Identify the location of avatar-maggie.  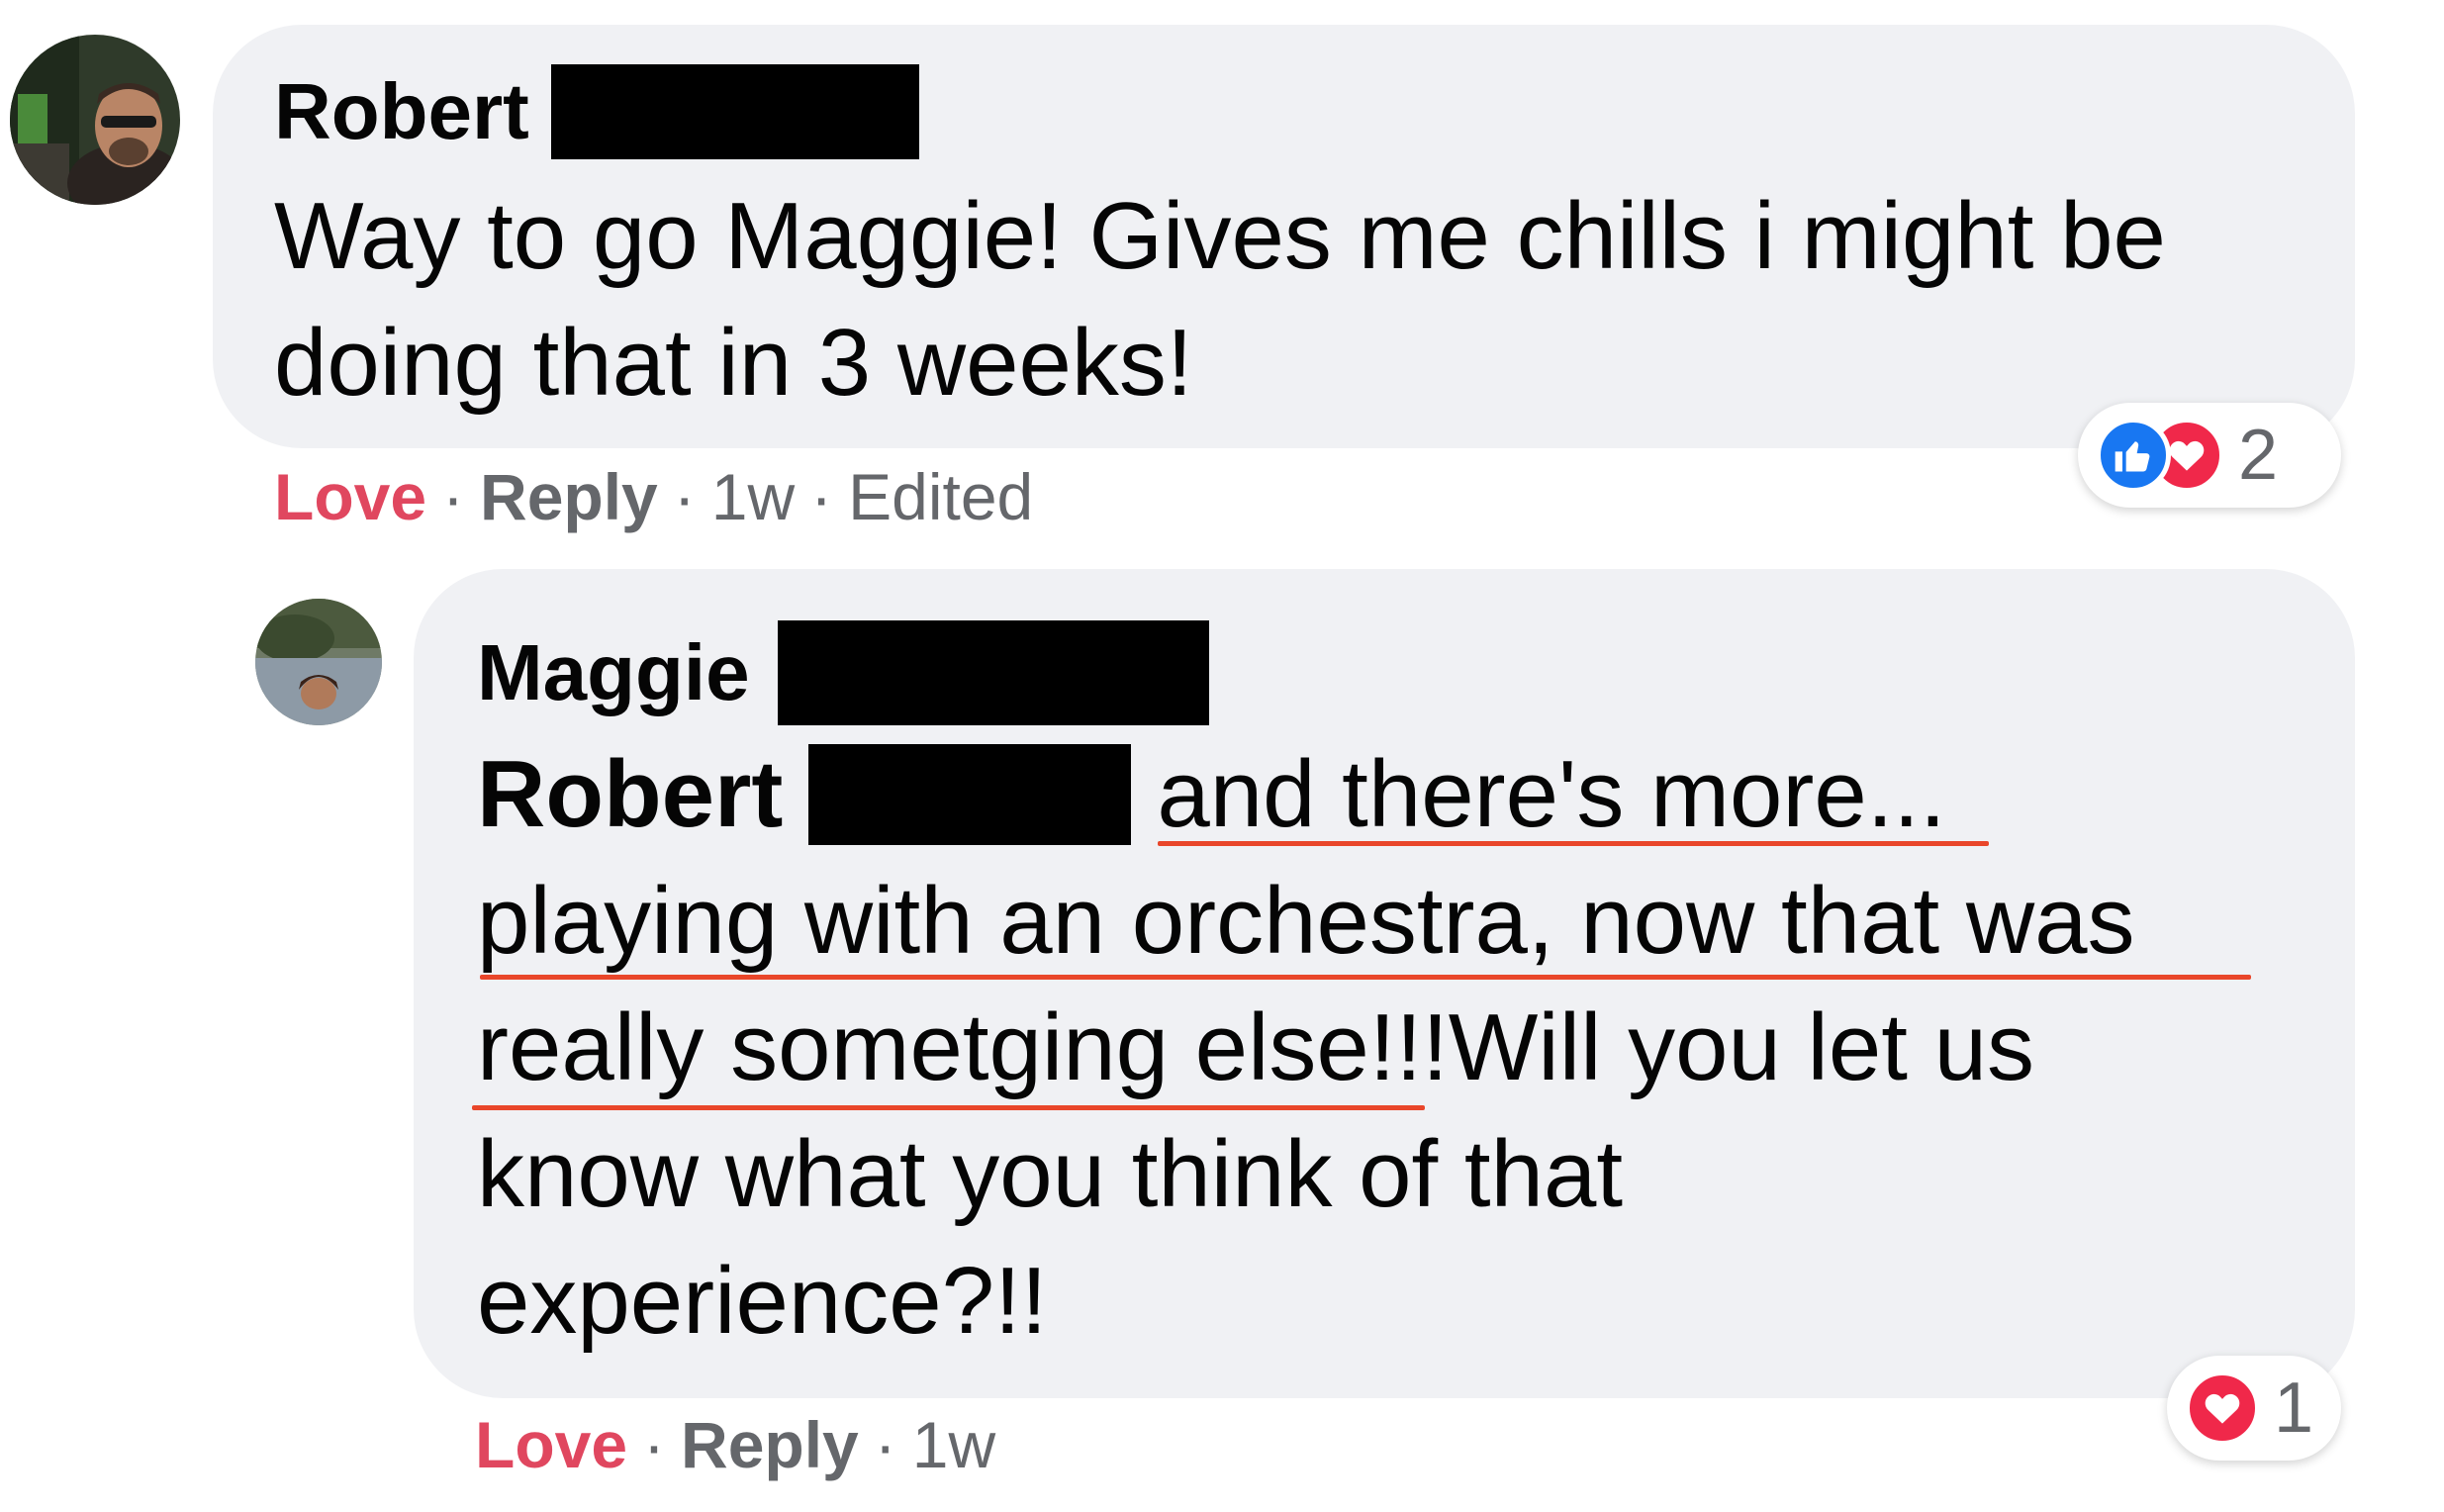
(318, 662).